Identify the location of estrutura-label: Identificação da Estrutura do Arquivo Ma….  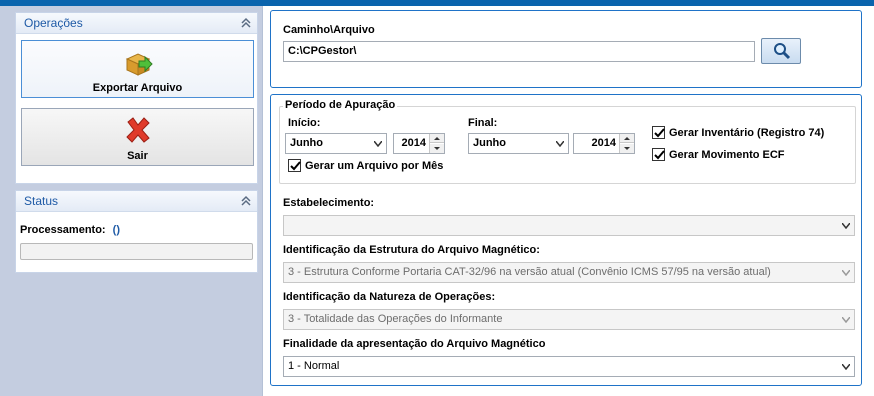
(411, 250).